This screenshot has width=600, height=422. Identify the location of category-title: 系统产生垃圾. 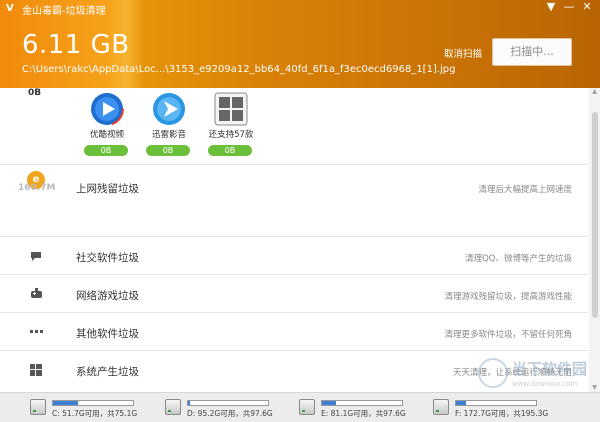
(107, 372).